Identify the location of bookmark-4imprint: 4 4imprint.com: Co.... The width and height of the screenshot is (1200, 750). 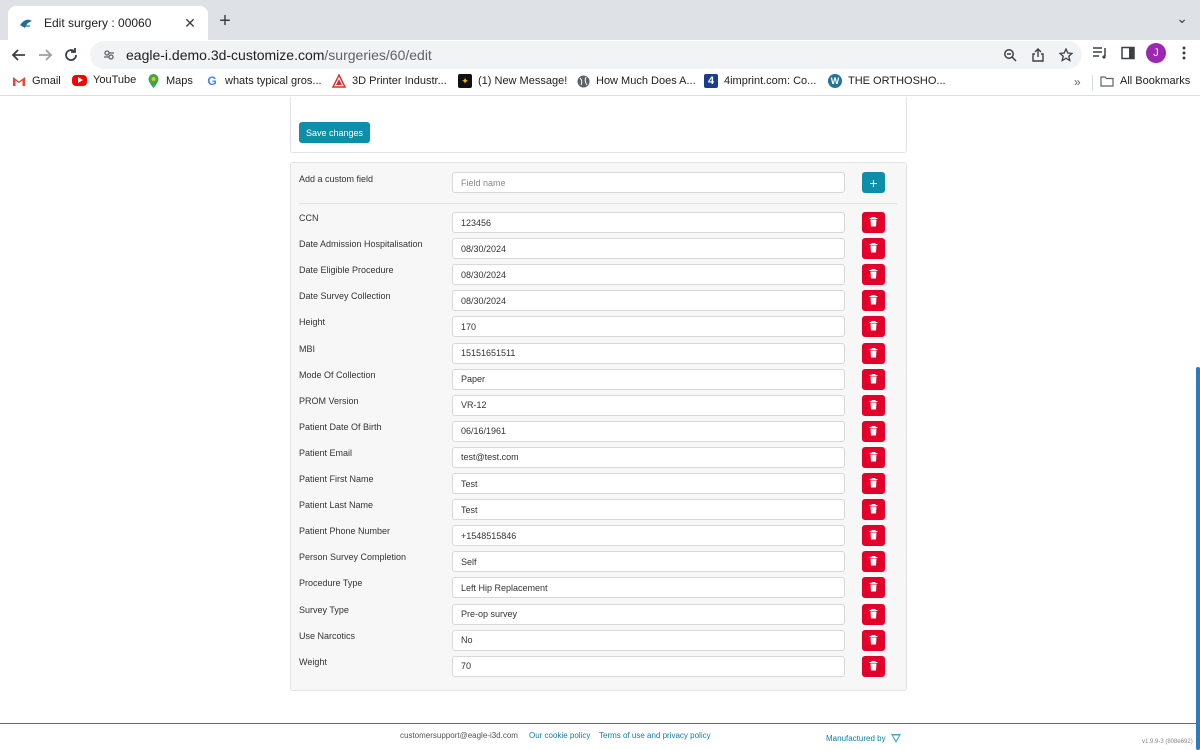
(760, 81).